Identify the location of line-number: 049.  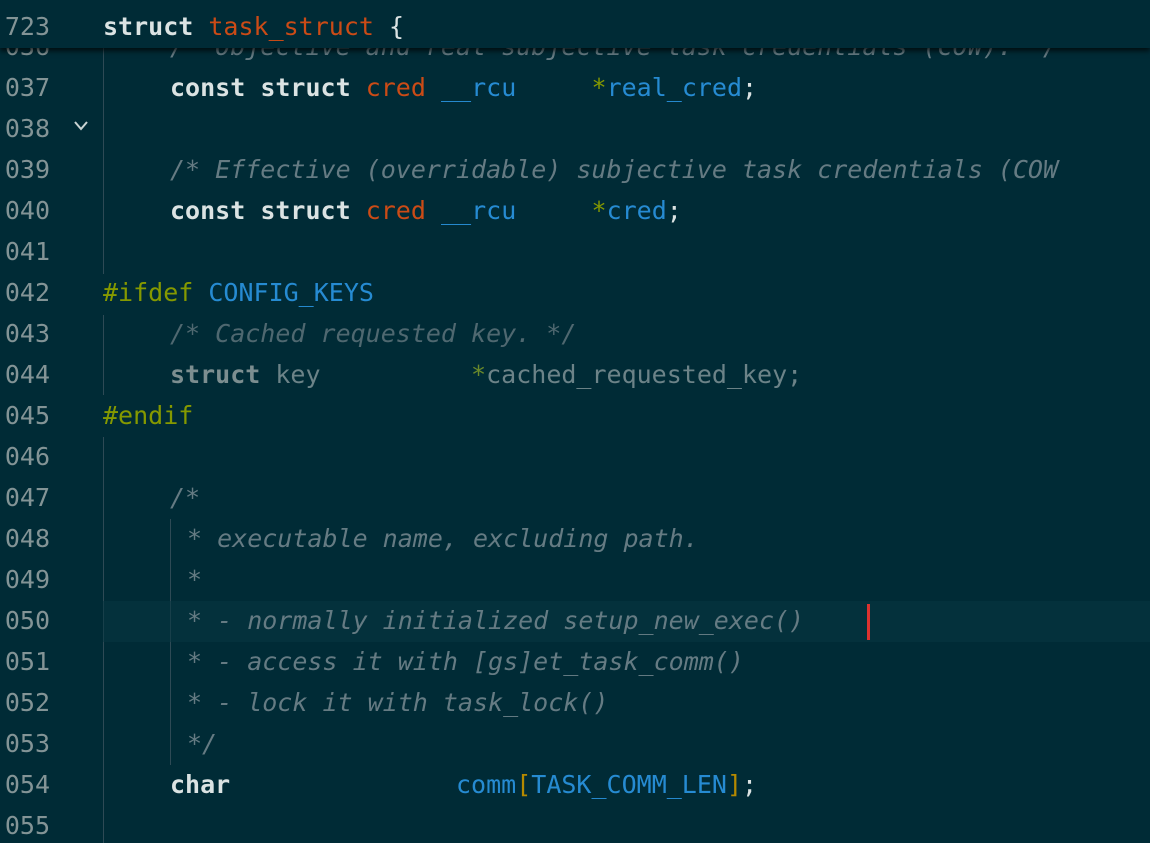
(27, 579).